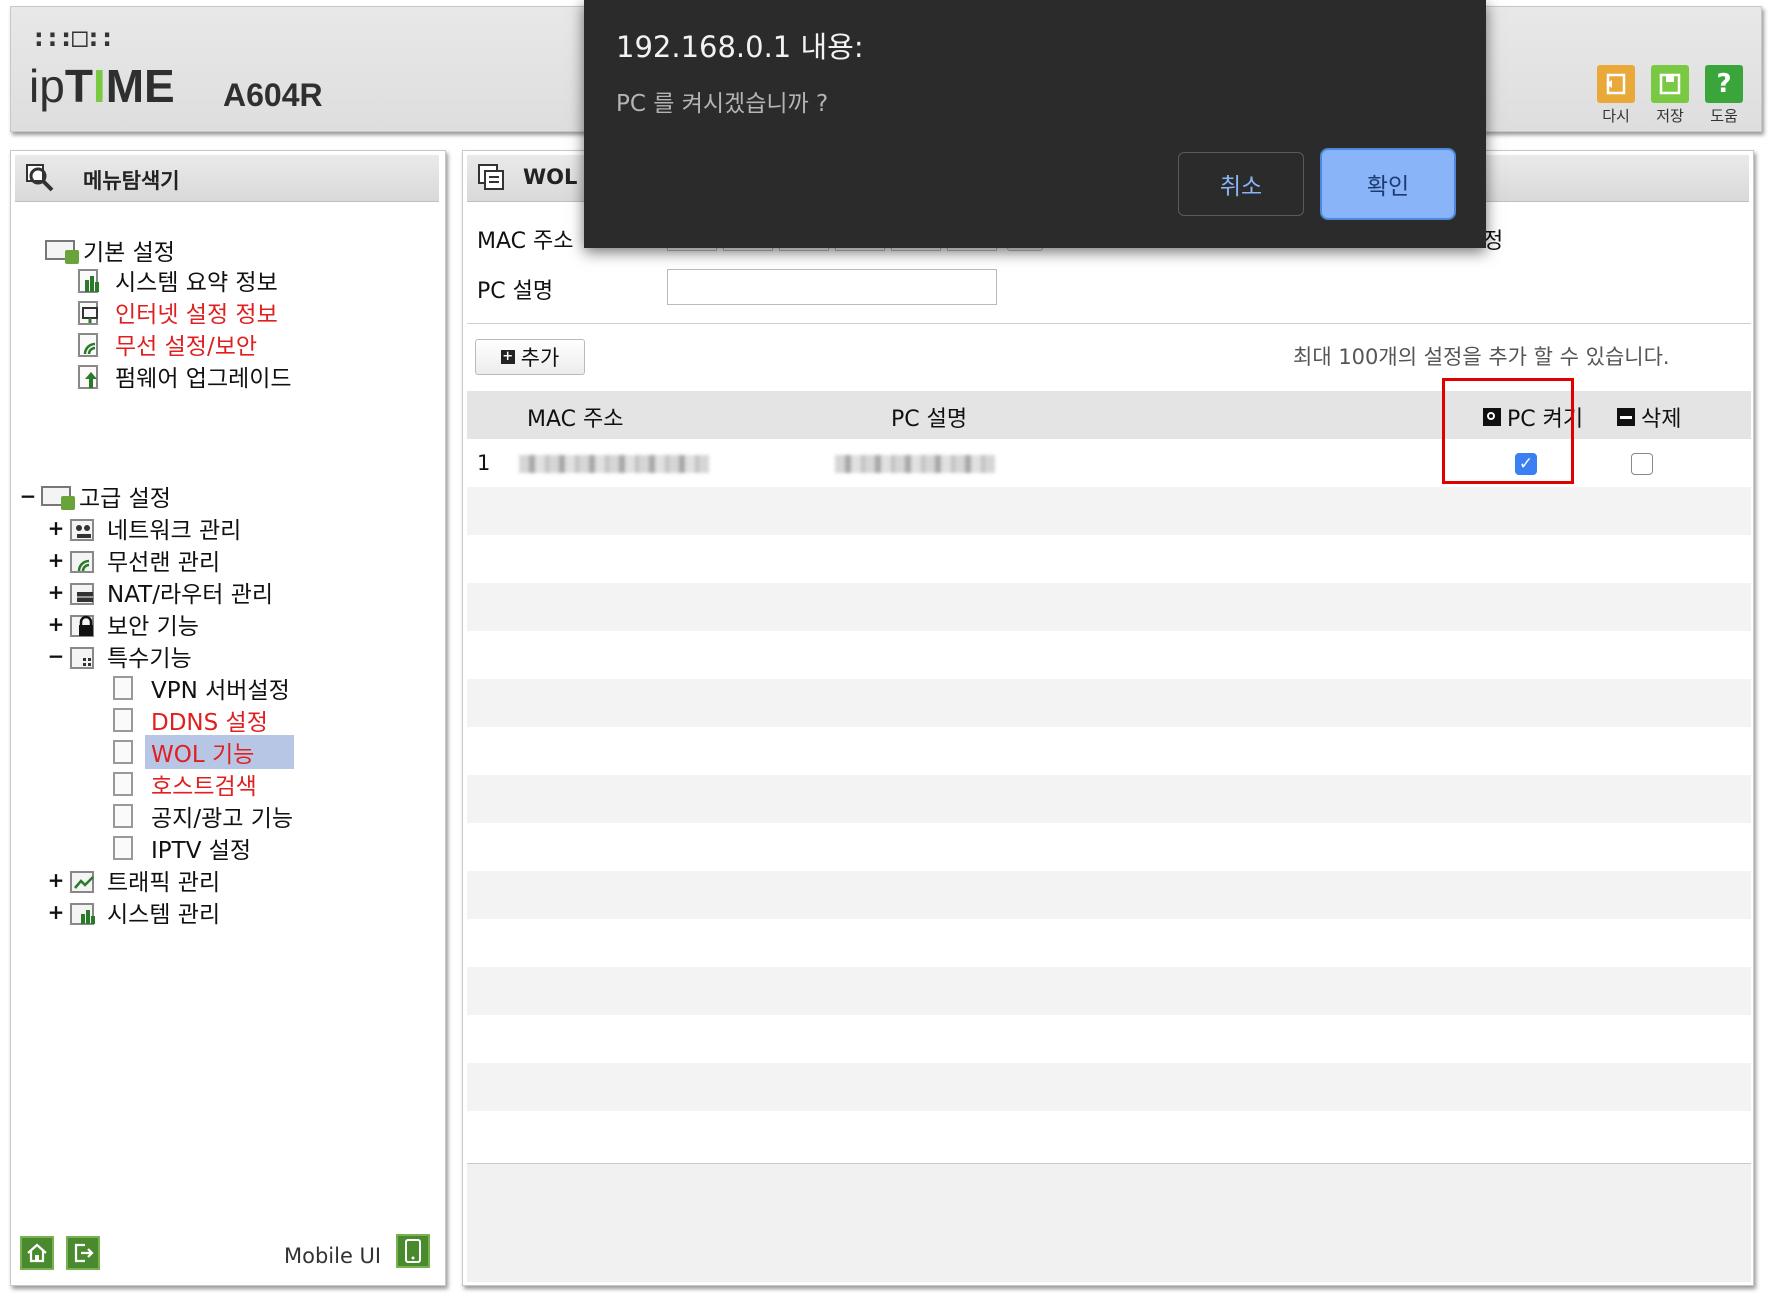 This screenshot has width=1776, height=1296. I want to click on tree-wireless-security: 무선 설정/보안, so click(167, 344).